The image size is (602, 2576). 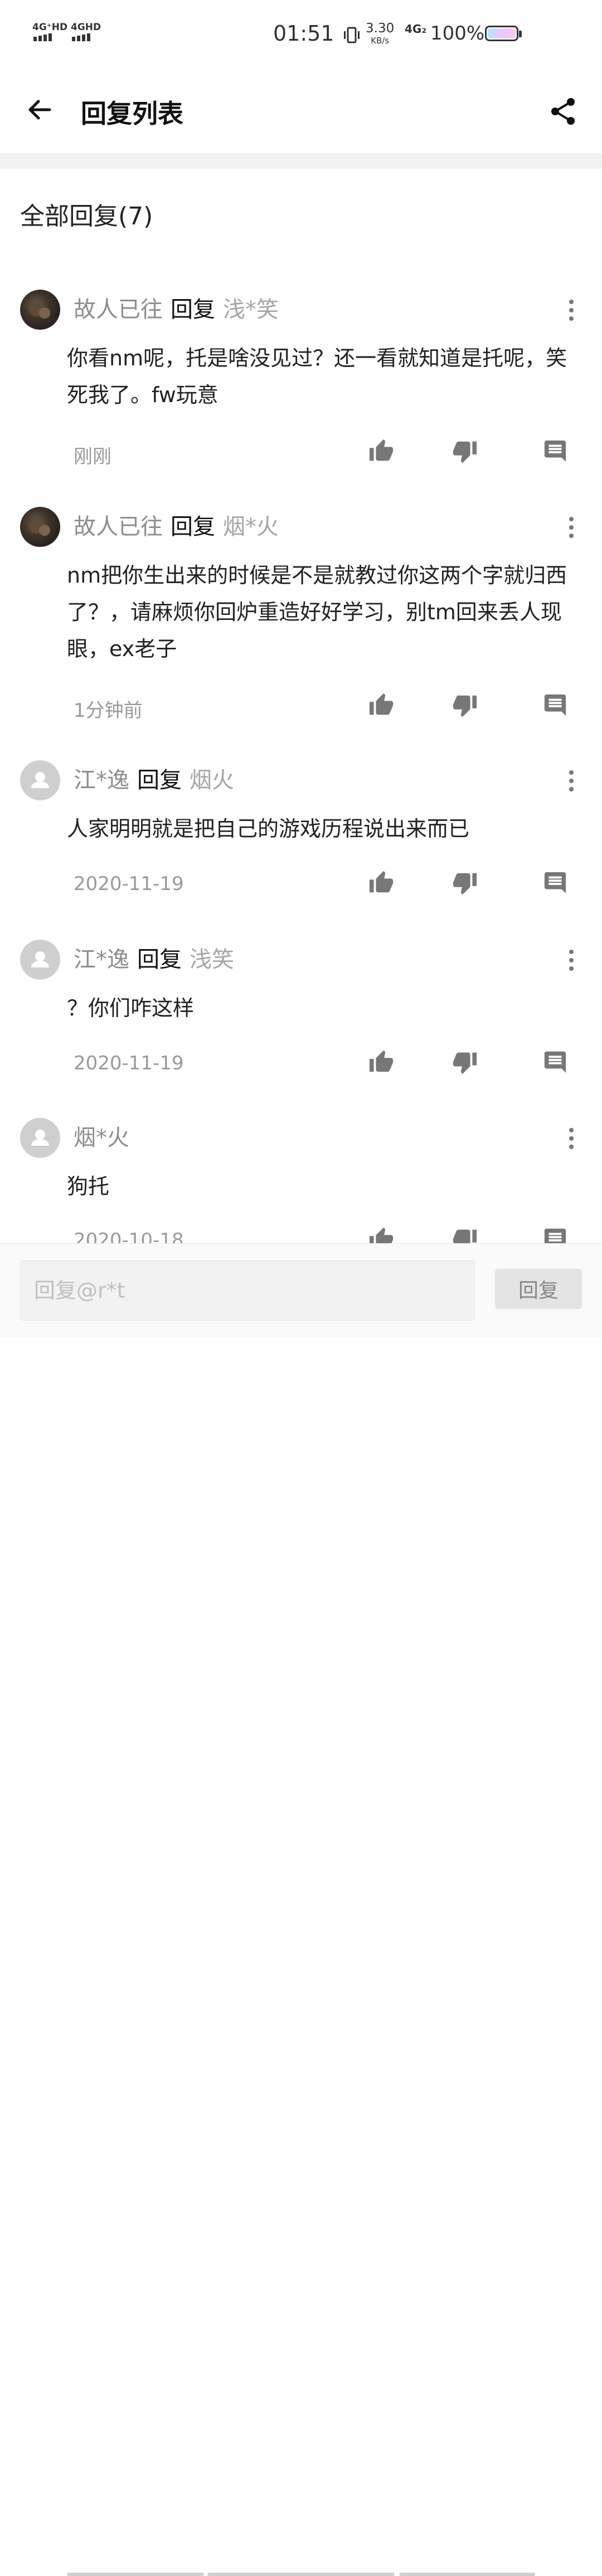 I want to click on reply-input, so click(x=248, y=1290).